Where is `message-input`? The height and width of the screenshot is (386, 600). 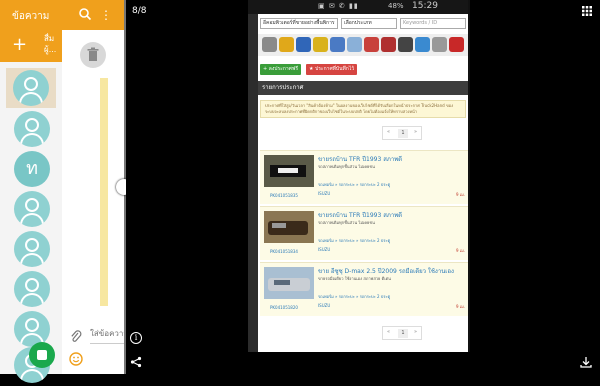 message-input is located at coordinates (107, 334).